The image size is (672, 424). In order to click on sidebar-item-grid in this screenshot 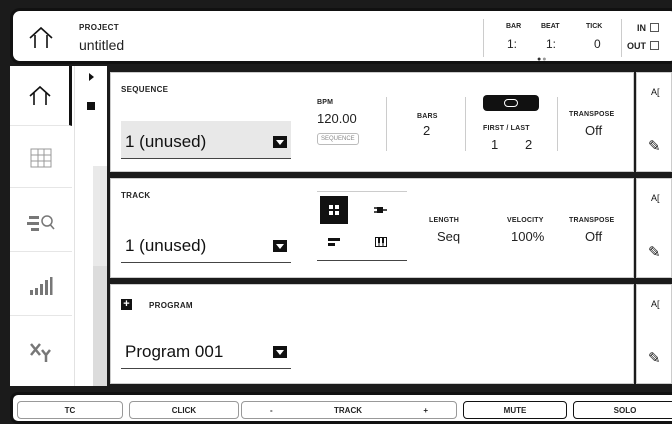, I will do `click(41, 158)`.